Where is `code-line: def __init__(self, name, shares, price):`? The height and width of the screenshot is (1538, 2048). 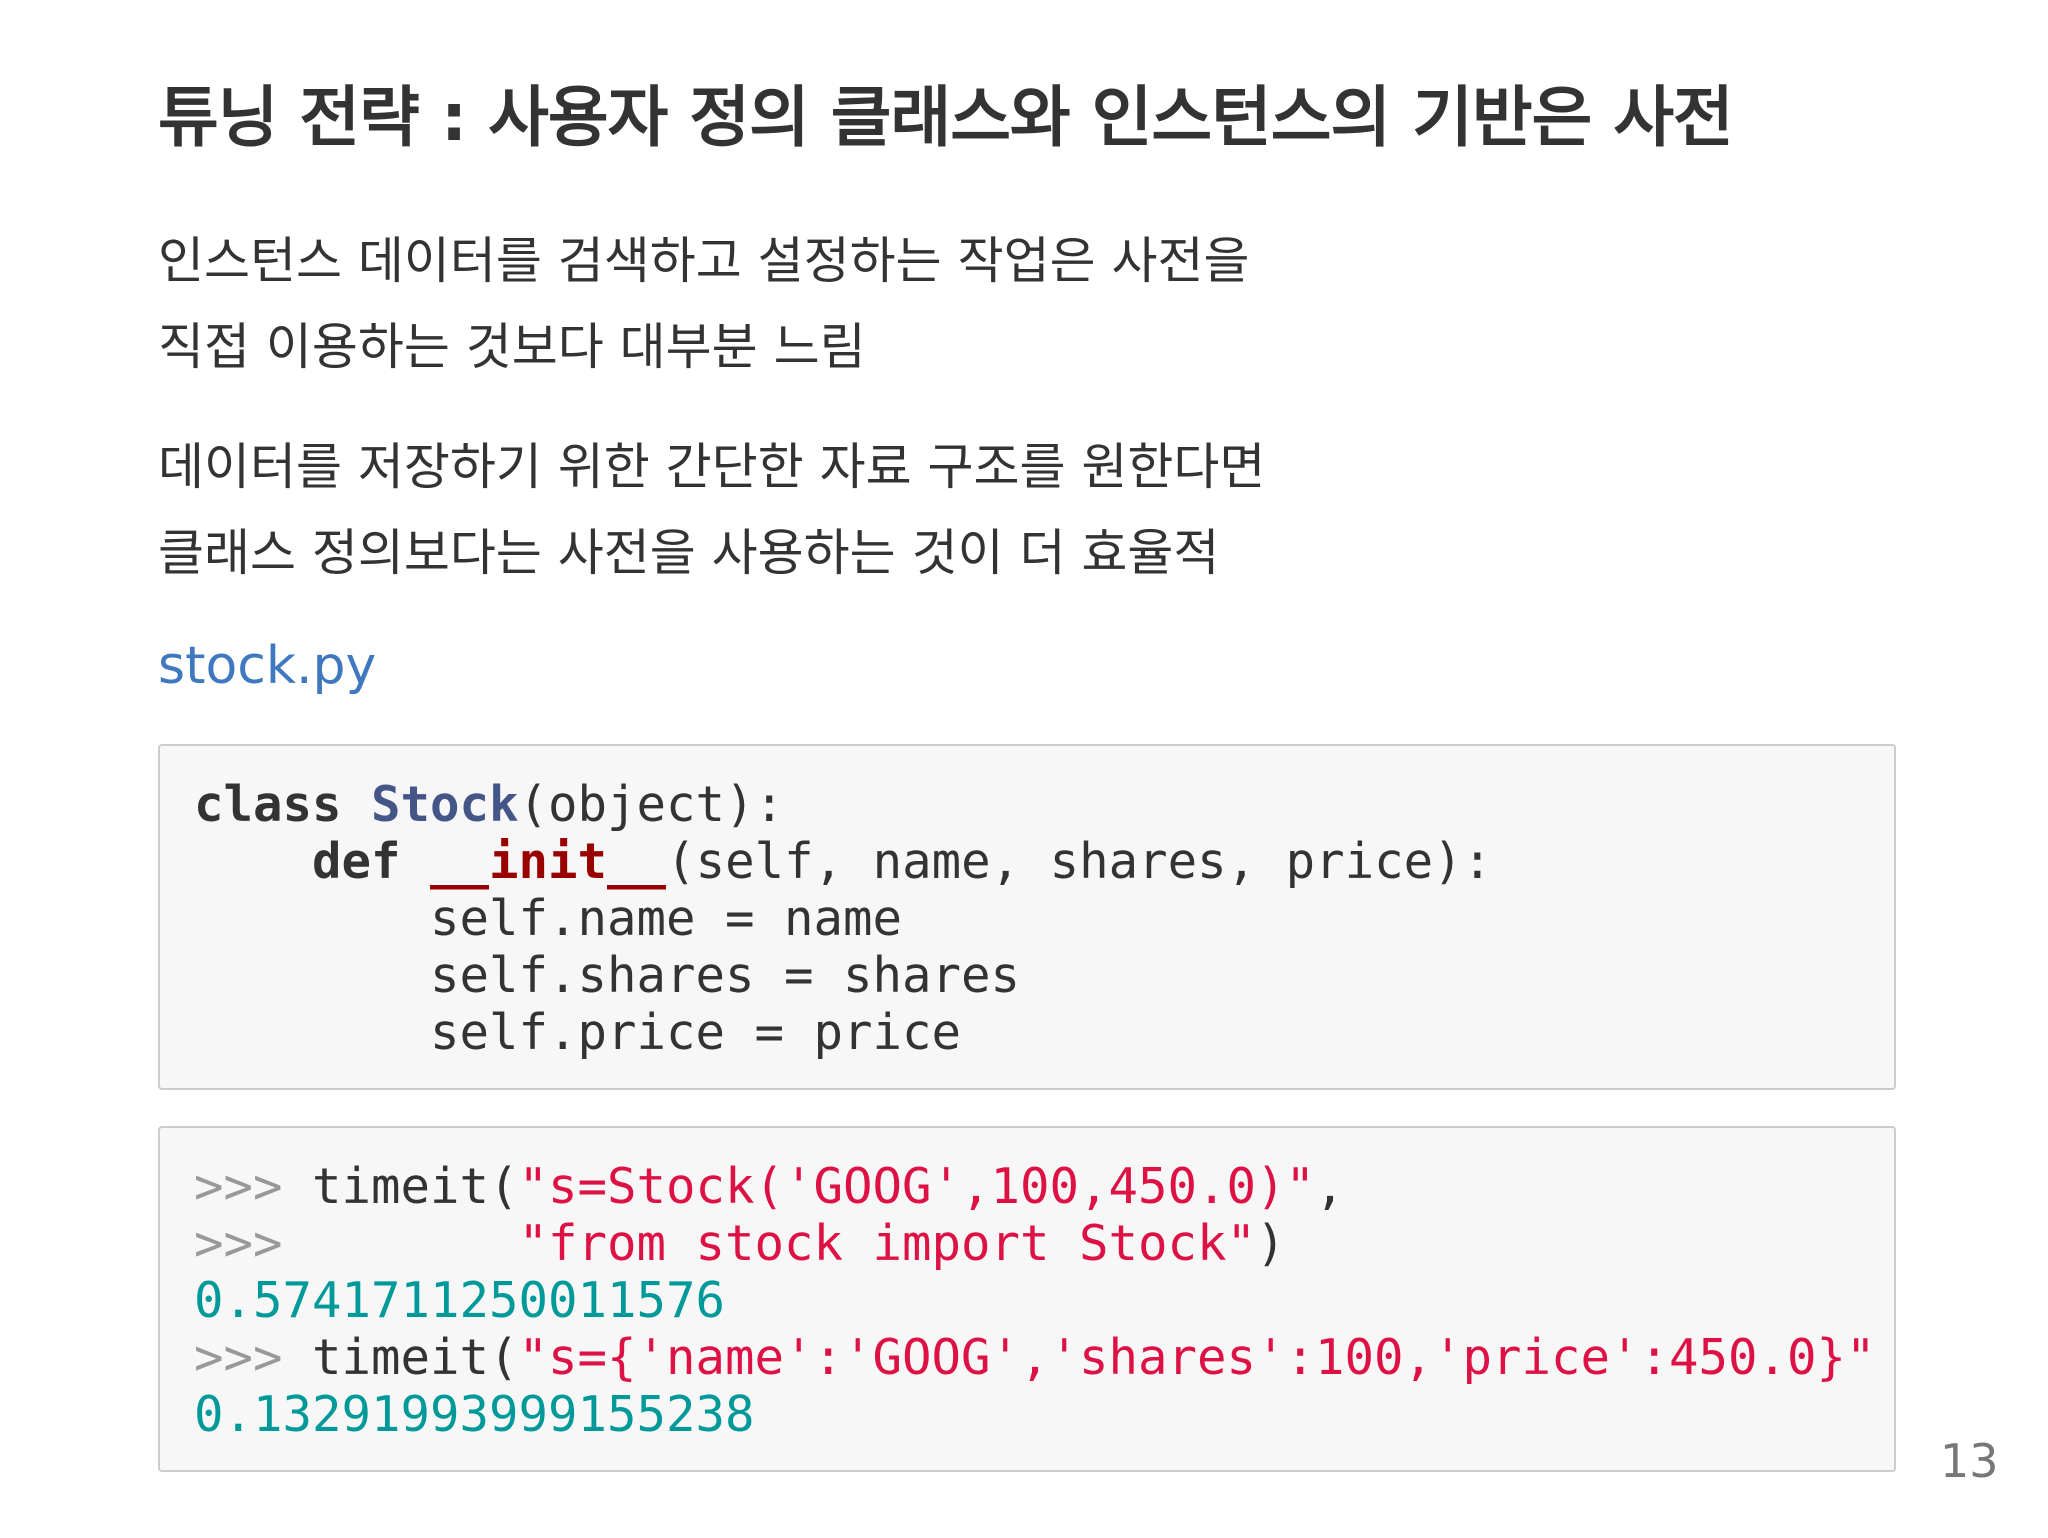 code-line: def __init__(self, name, shares, price): is located at coordinates (843, 861).